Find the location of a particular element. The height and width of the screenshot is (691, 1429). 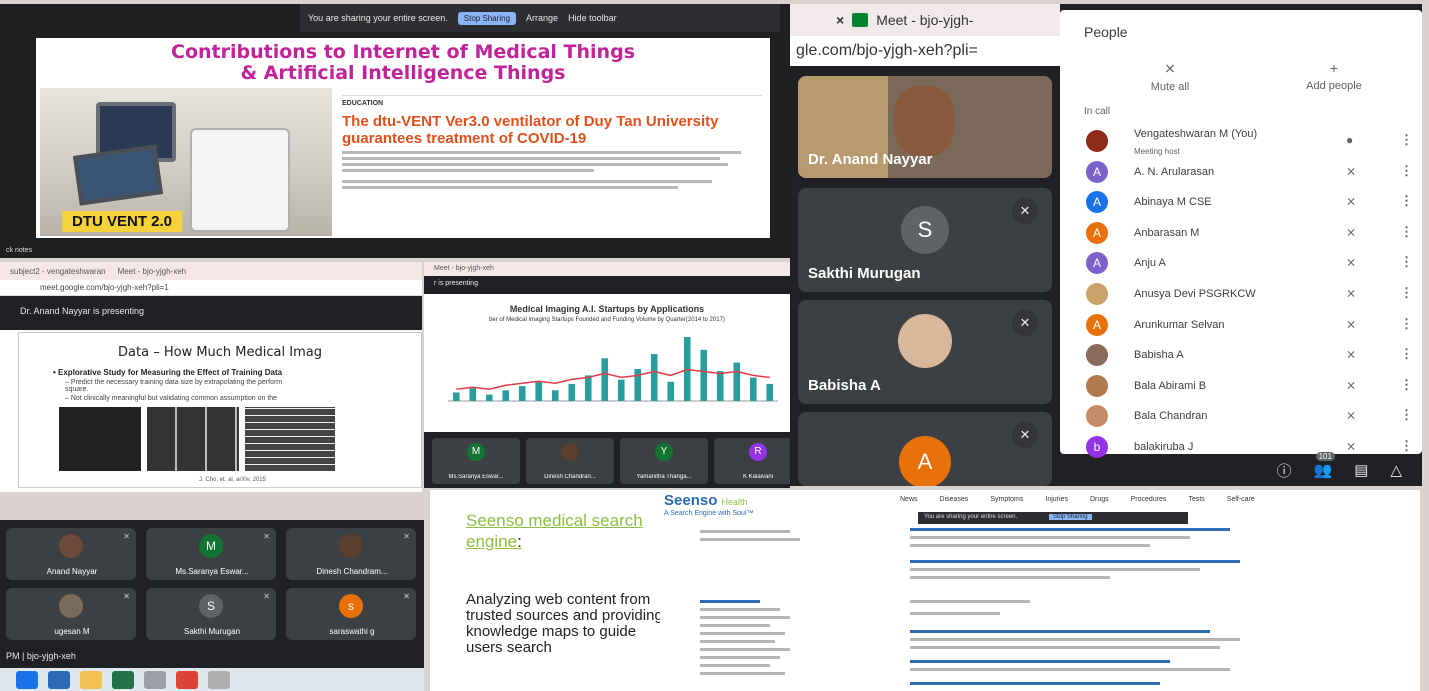

ct-slices-image is located at coordinates (193, 439).